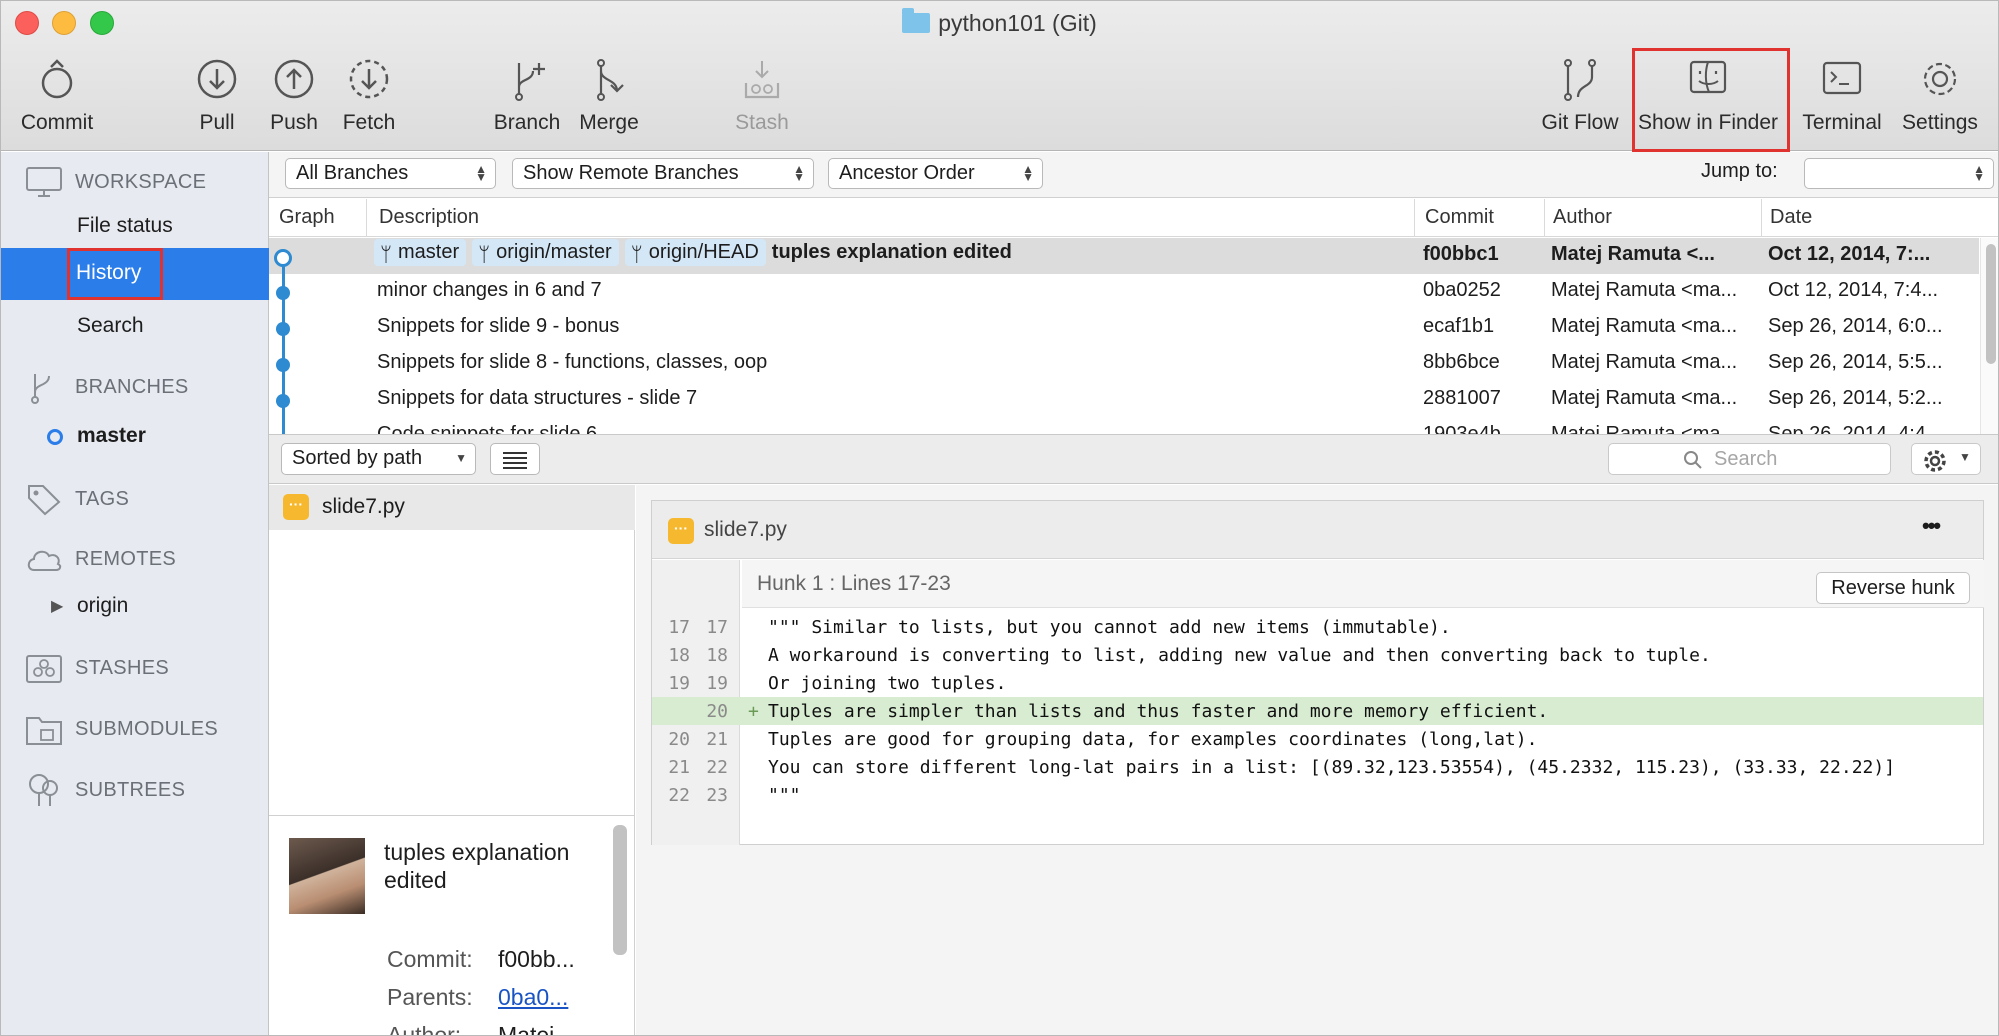 This screenshot has height=1036, width=1999. What do you see at coordinates (97, 668) in the screenshot?
I see `sidebar-section-stashes: STASHES` at bounding box center [97, 668].